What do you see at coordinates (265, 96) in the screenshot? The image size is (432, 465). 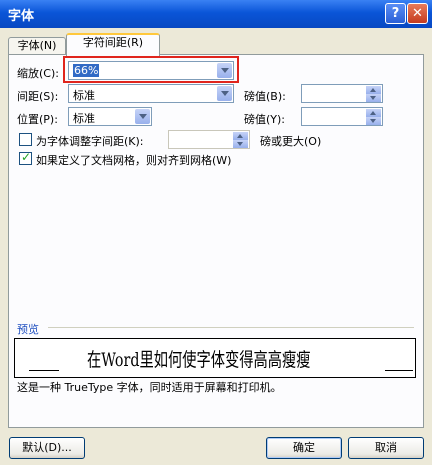 I see `spacing-by-label: 磅值(B):` at bounding box center [265, 96].